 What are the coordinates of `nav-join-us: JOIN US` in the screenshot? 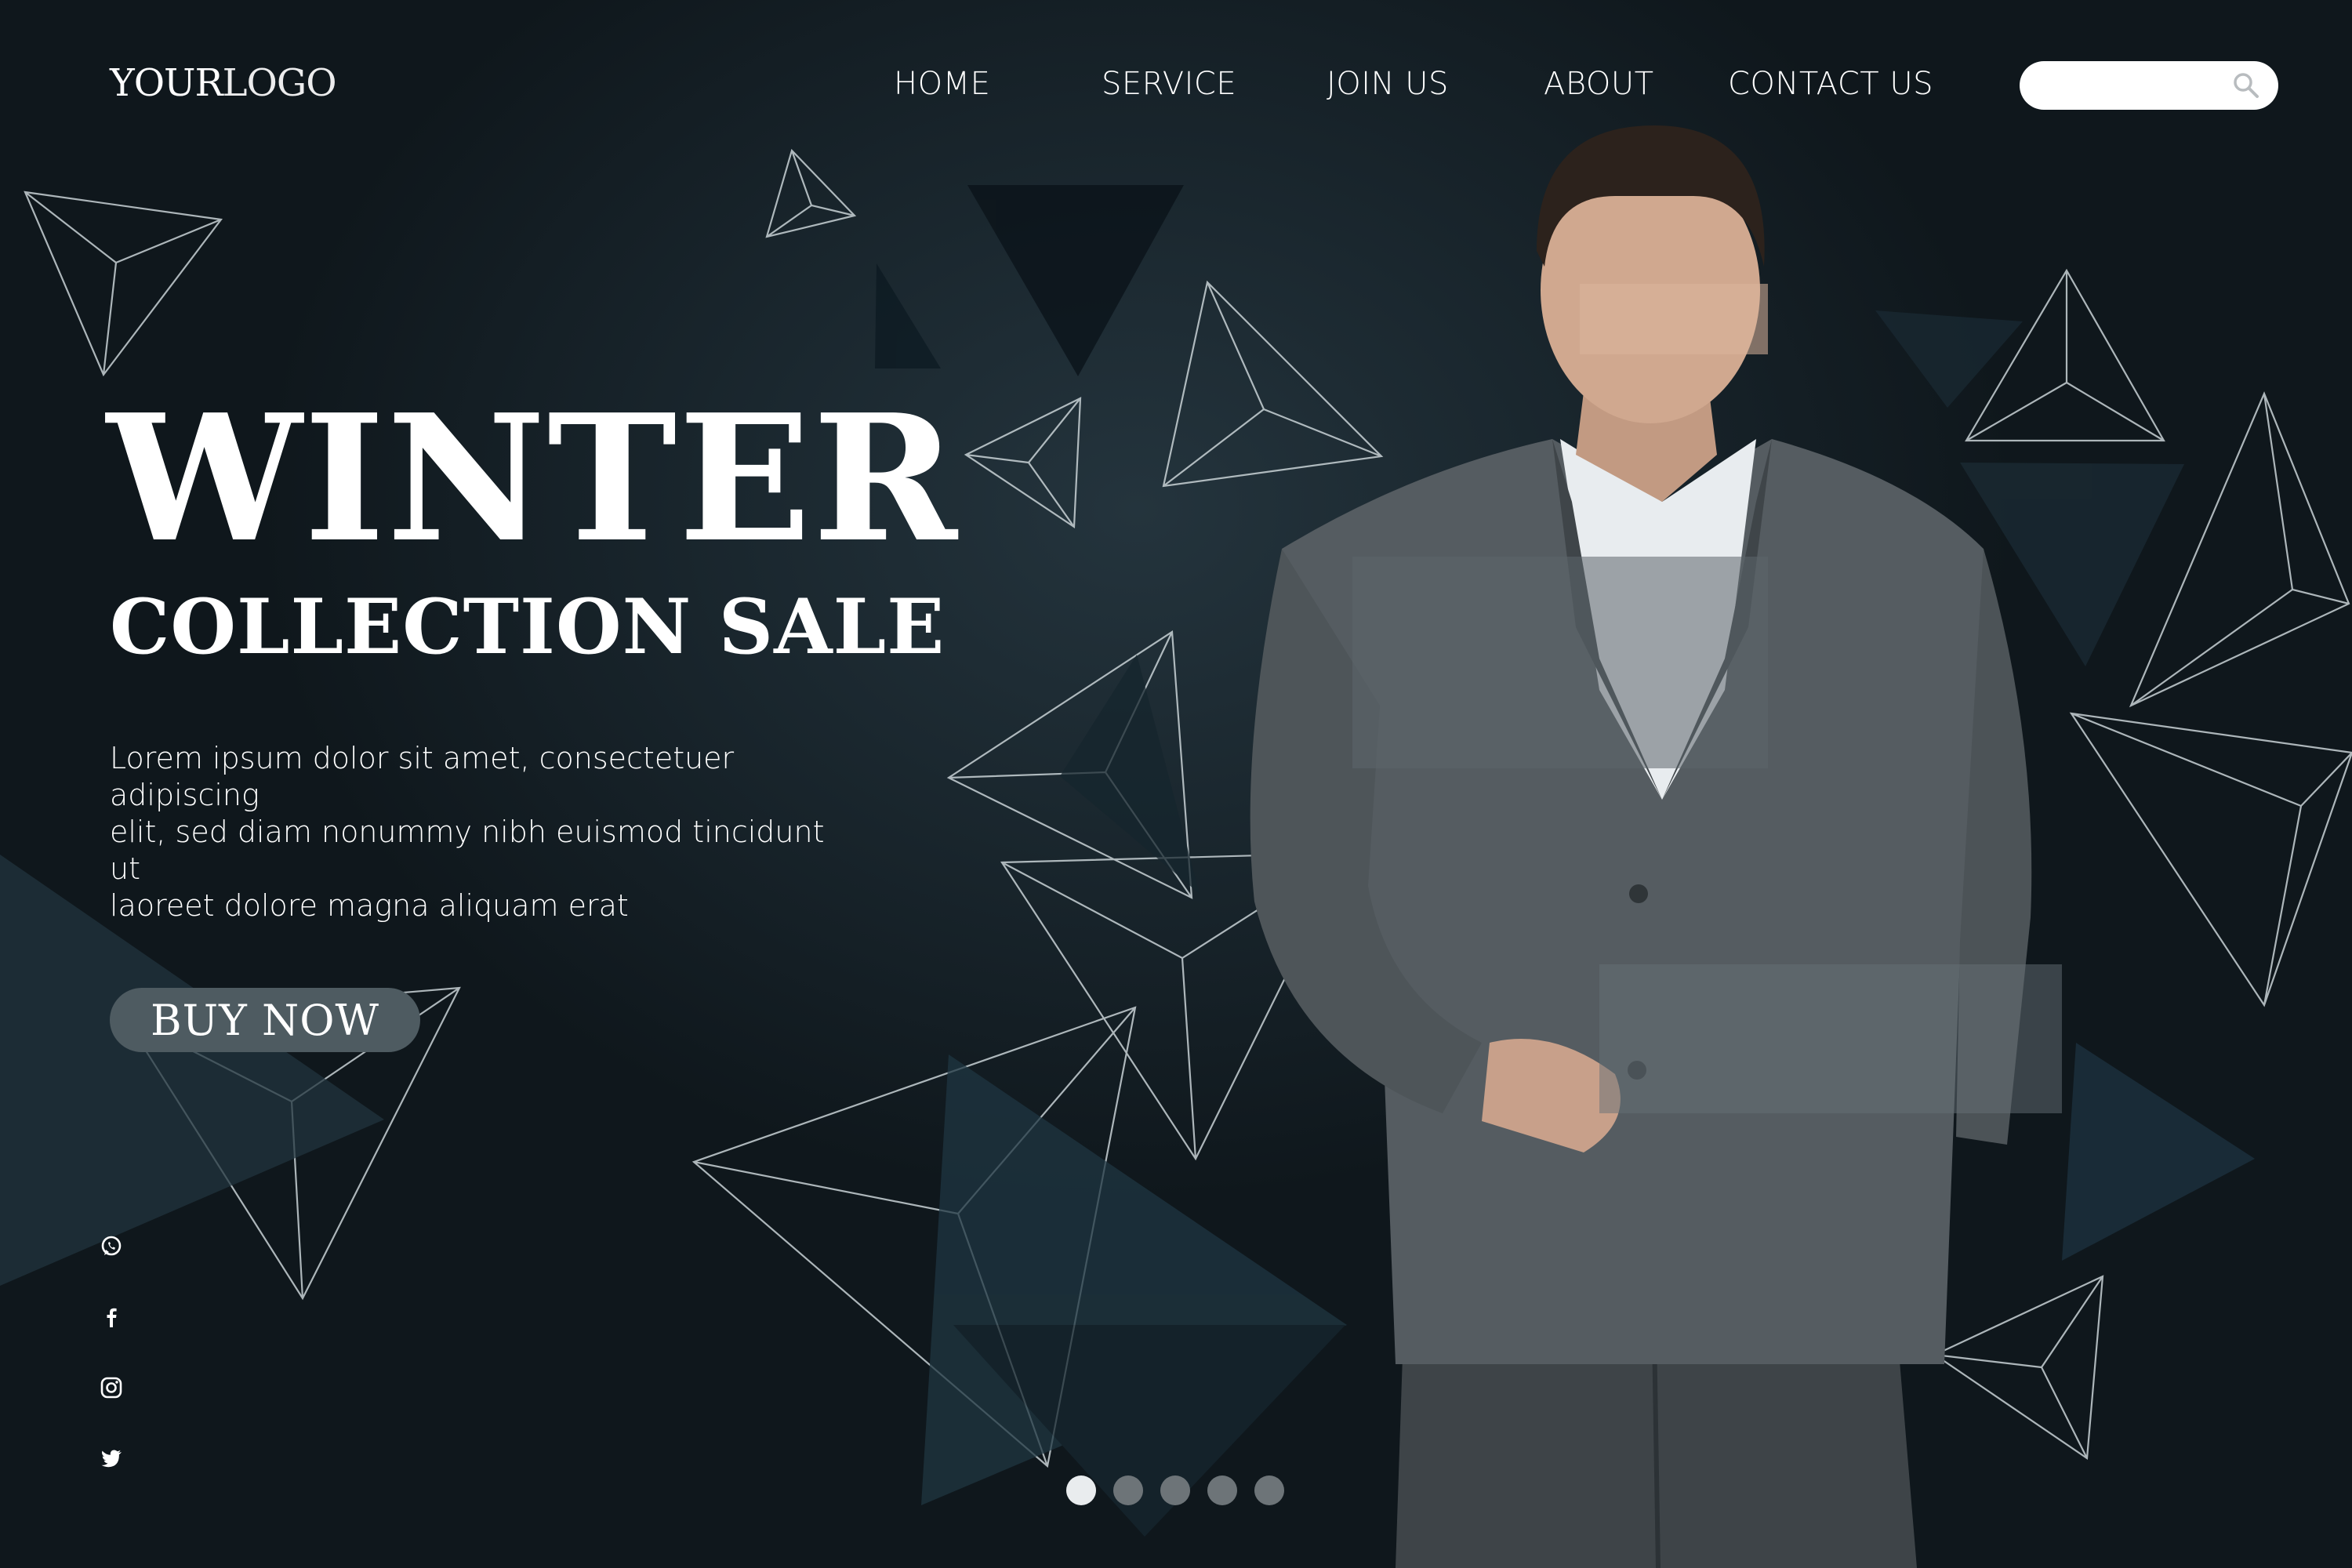 It's located at (1388, 84).